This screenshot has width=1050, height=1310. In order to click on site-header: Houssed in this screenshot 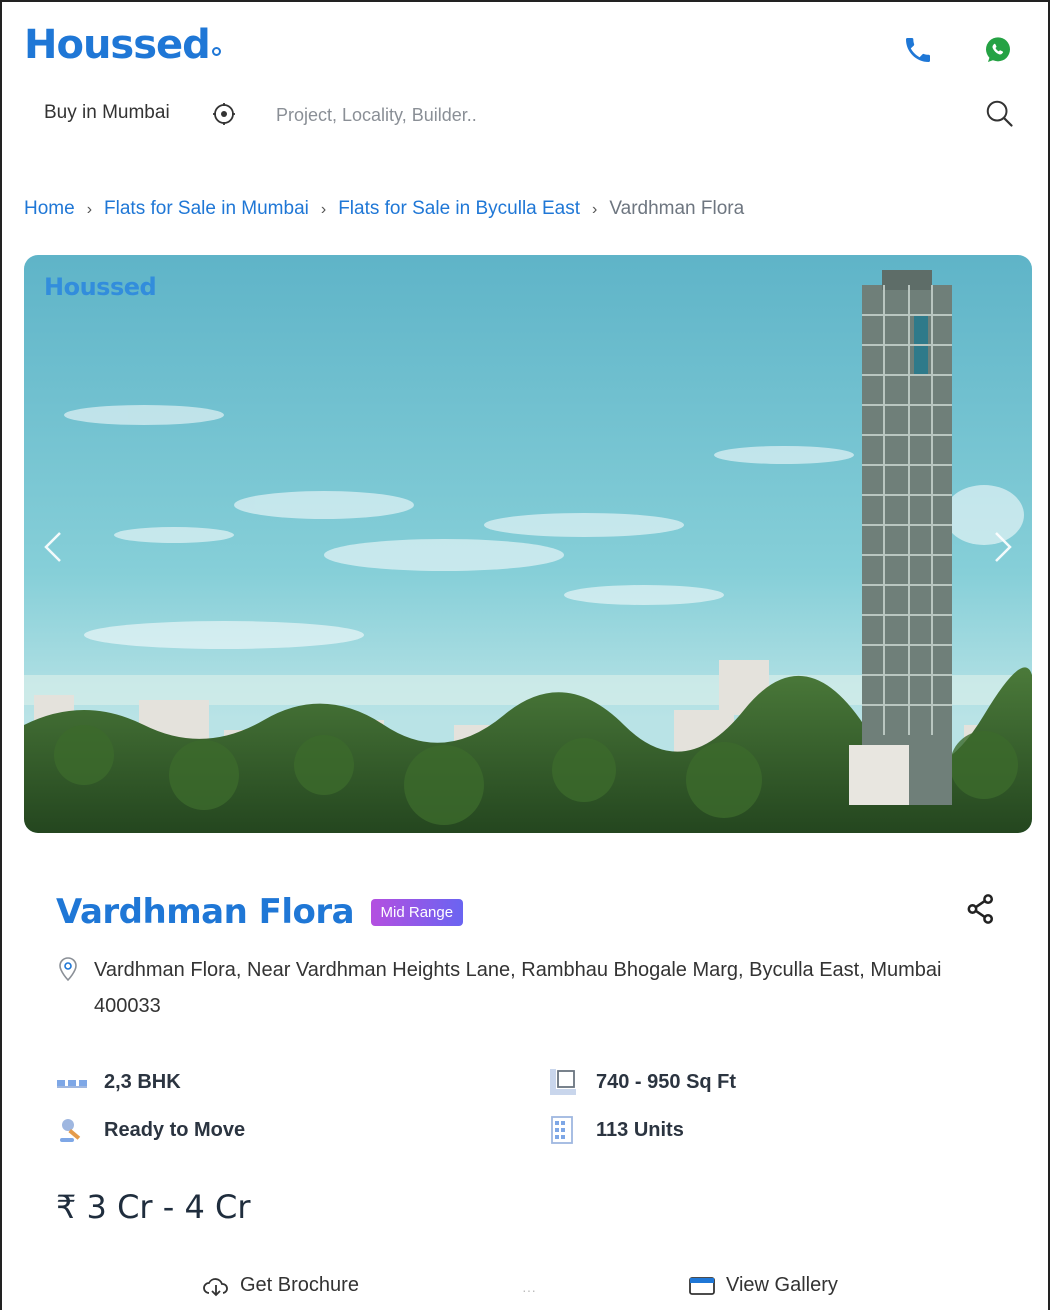, I will do `click(524, 50)`.